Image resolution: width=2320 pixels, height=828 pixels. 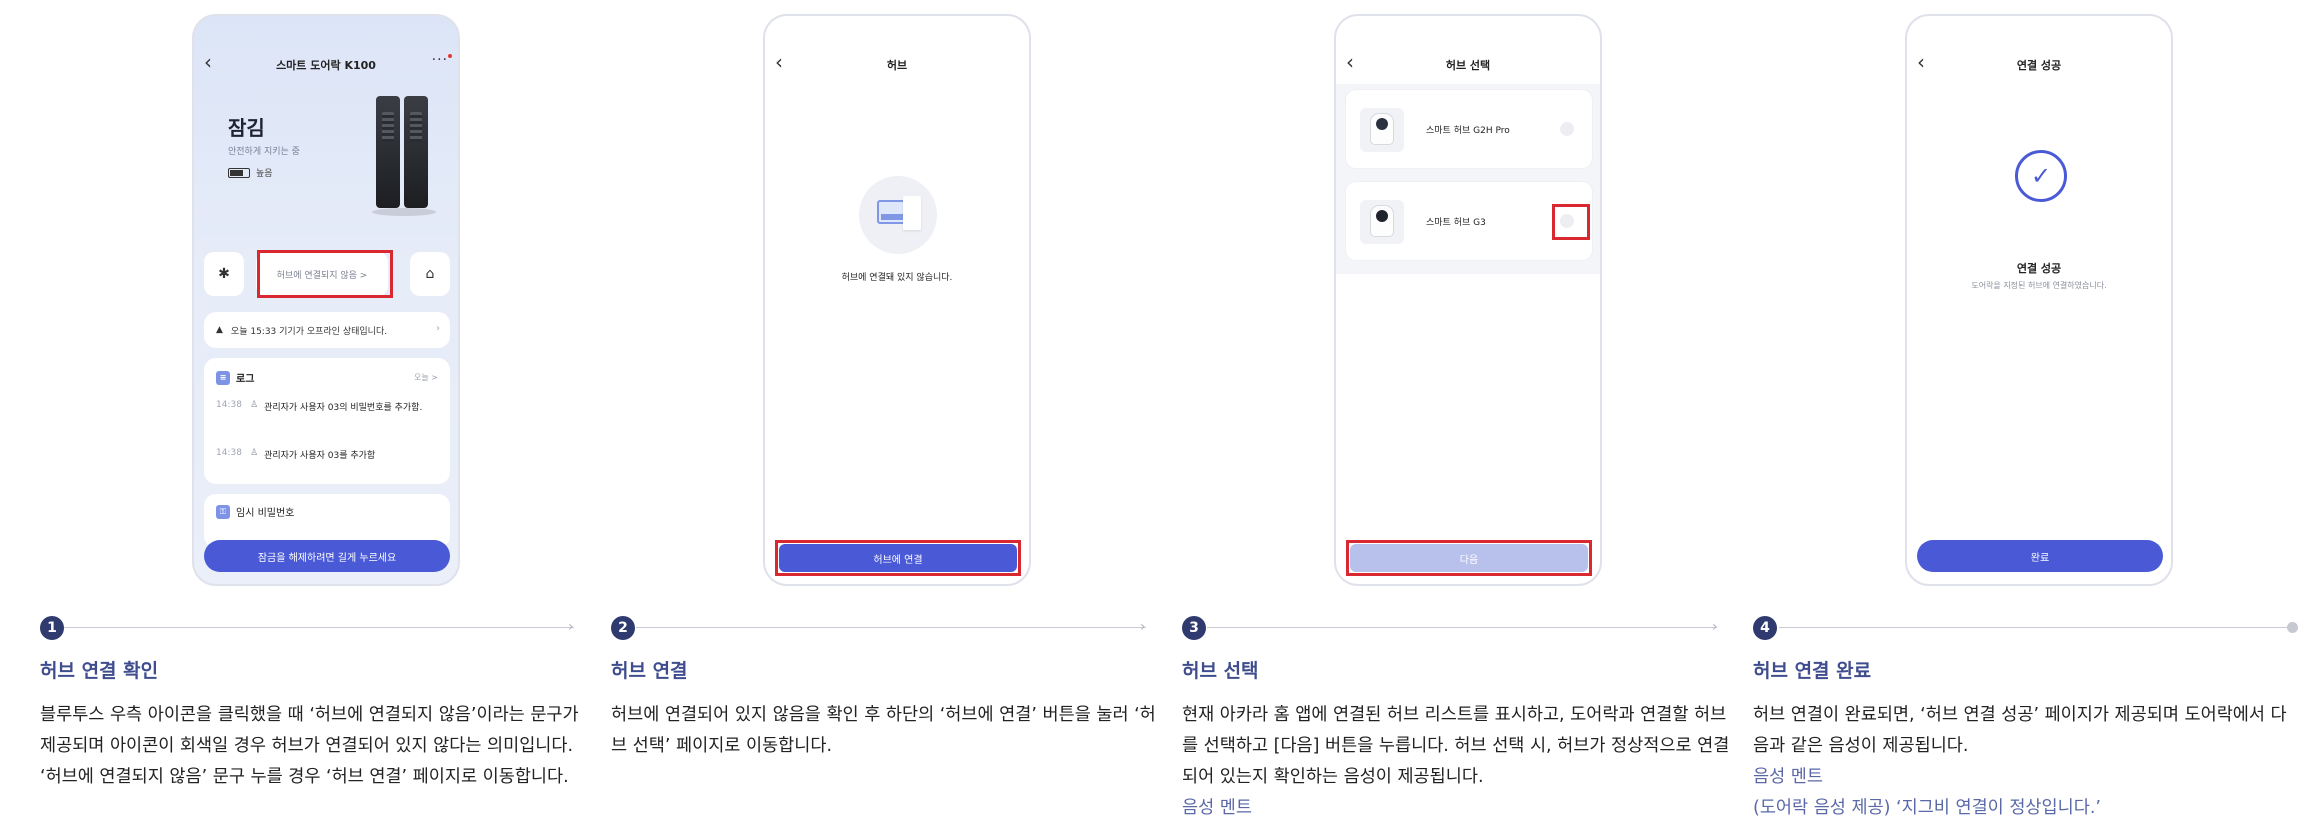 I want to click on step-number: 4, so click(x=1765, y=628).